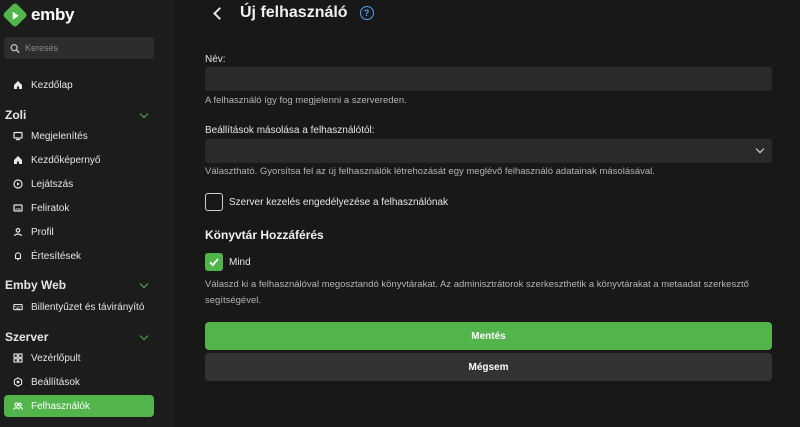 The width and height of the screenshot is (800, 427). What do you see at coordinates (228, 262) in the screenshot?
I see `all-libraries-row: Mind` at bounding box center [228, 262].